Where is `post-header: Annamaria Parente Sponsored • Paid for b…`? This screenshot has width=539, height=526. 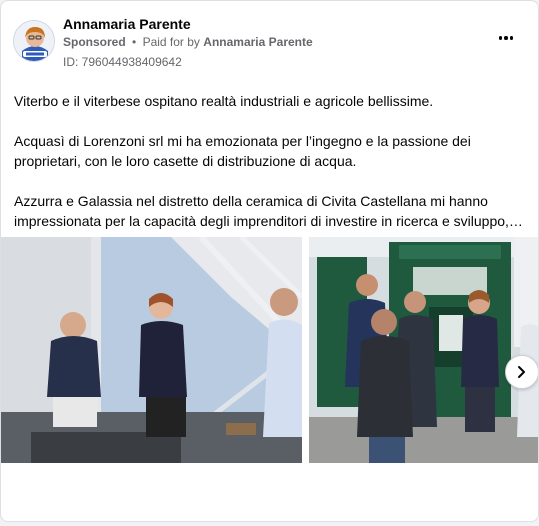 post-header: Annamaria Parente Sponsored • Paid for b… is located at coordinates (269, 42).